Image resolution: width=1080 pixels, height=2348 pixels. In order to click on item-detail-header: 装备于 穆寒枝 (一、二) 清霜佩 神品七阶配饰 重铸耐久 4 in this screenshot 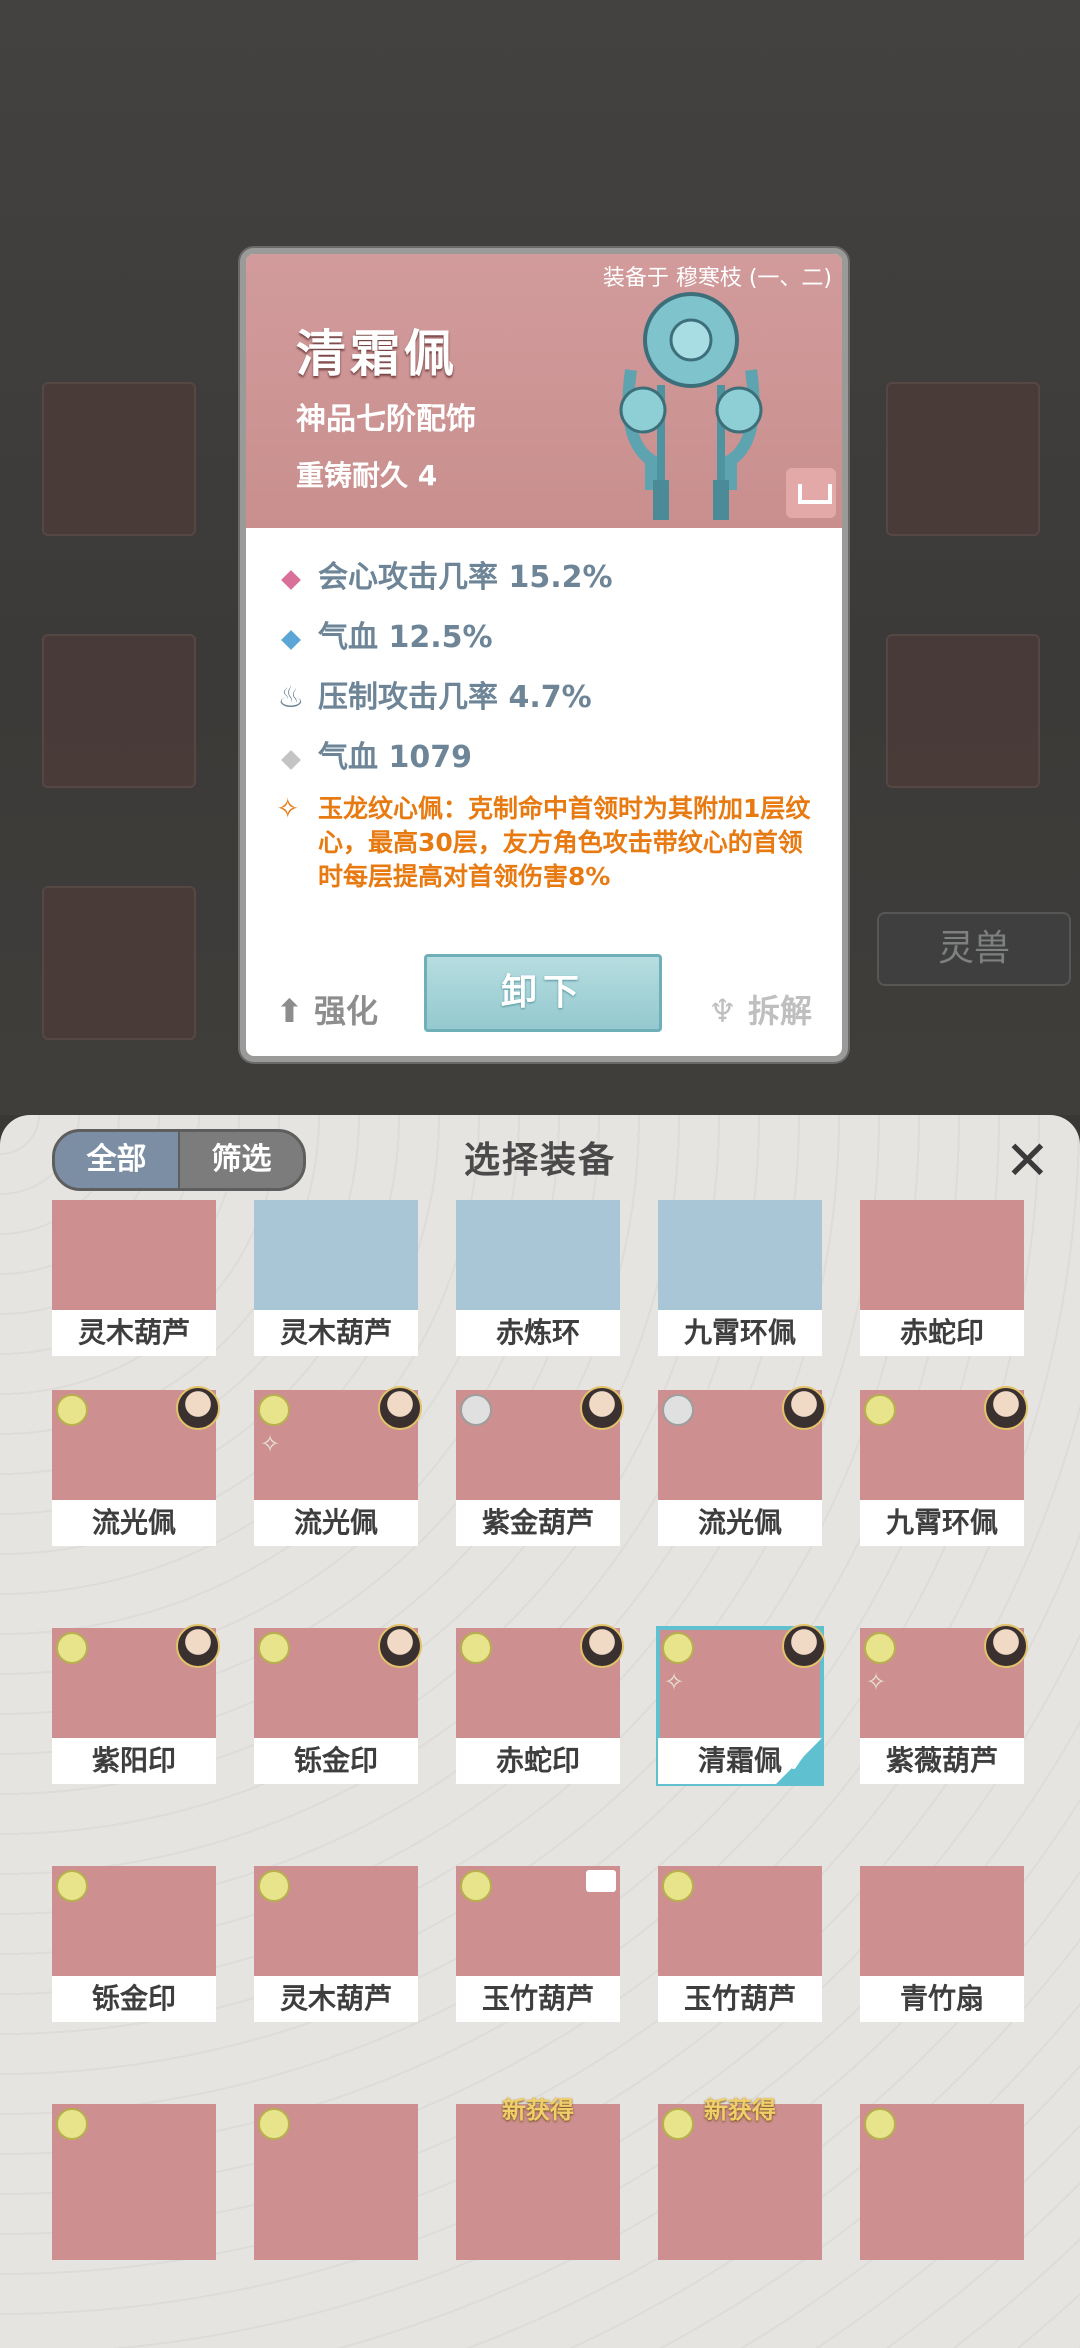, I will do `click(544, 391)`.